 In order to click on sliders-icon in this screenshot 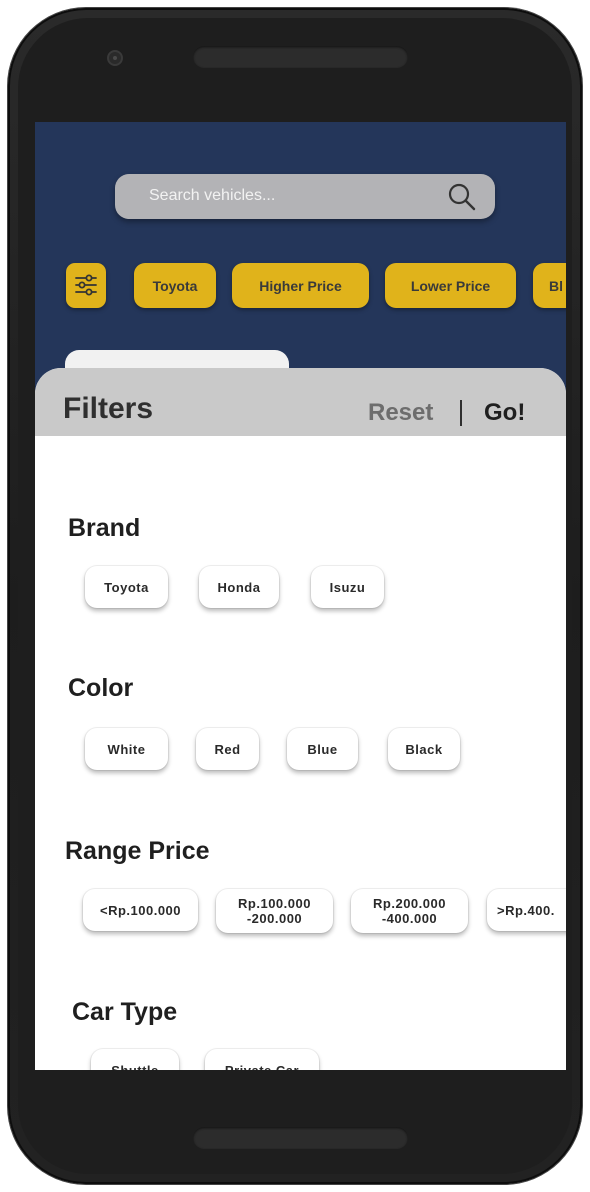, I will do `click(86, 285)`.